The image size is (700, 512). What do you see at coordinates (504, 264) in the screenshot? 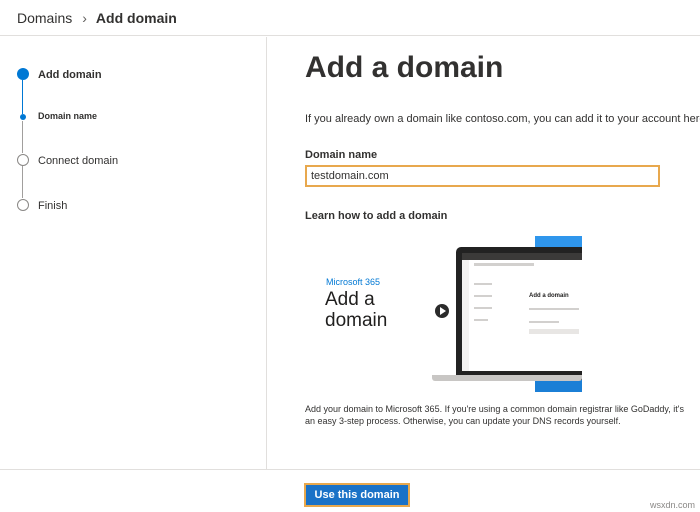
I see `screen-breadcrumb` at bounding box center [504, 264].